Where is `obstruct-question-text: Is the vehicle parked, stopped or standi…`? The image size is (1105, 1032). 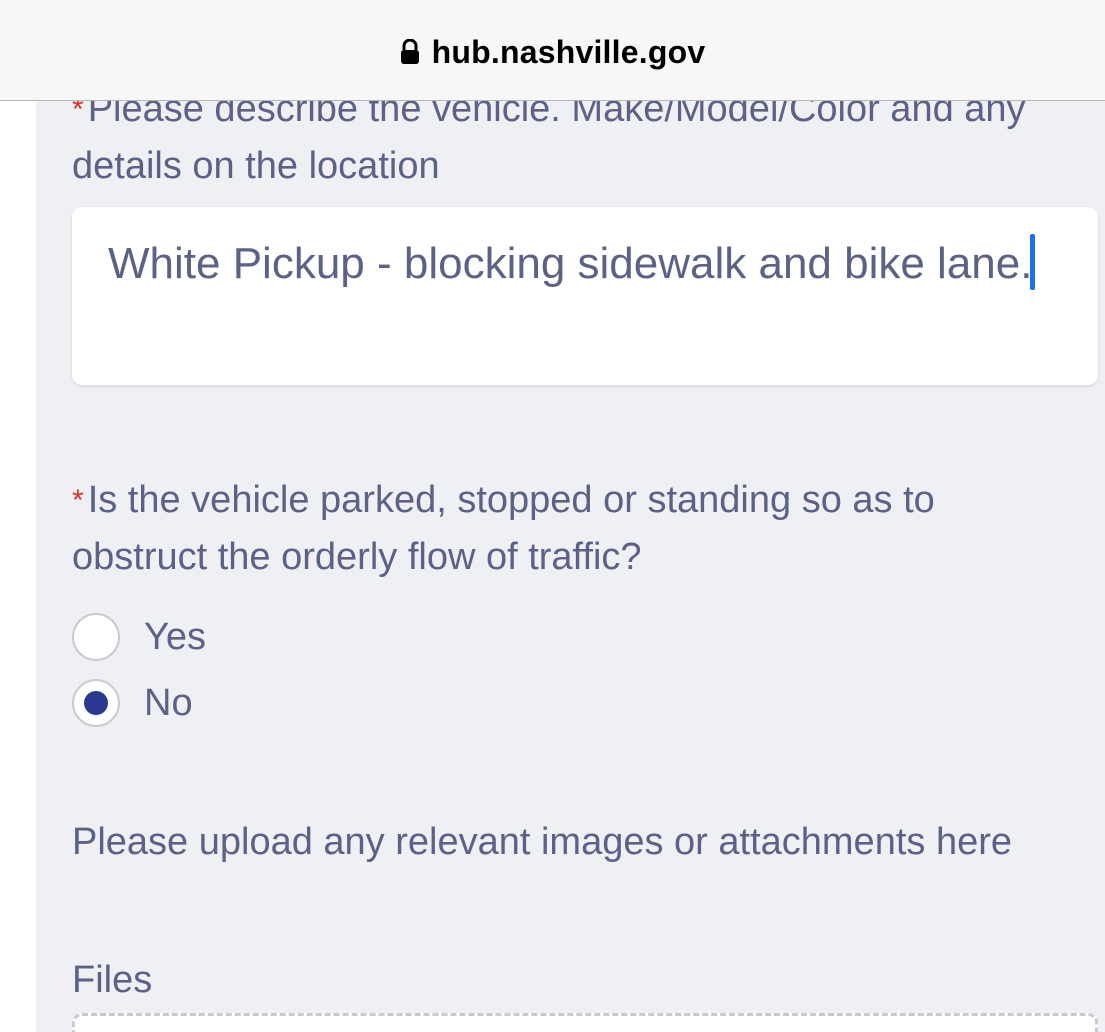
obstruct-question-text: Is the vehicle parked, stopped or standi… is located at coordinates (503, 528).